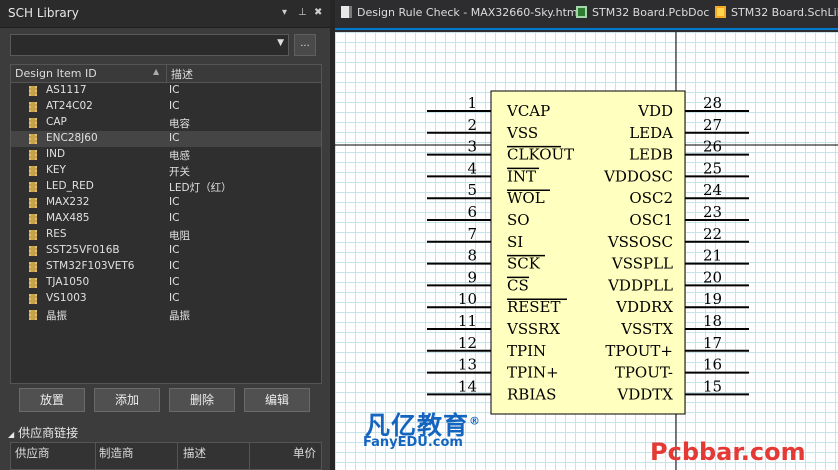  What do you see at coordinates (640, 285) in the screenshot?
I see `pin-name: VDDPLL` at bounding box center [640, 285].